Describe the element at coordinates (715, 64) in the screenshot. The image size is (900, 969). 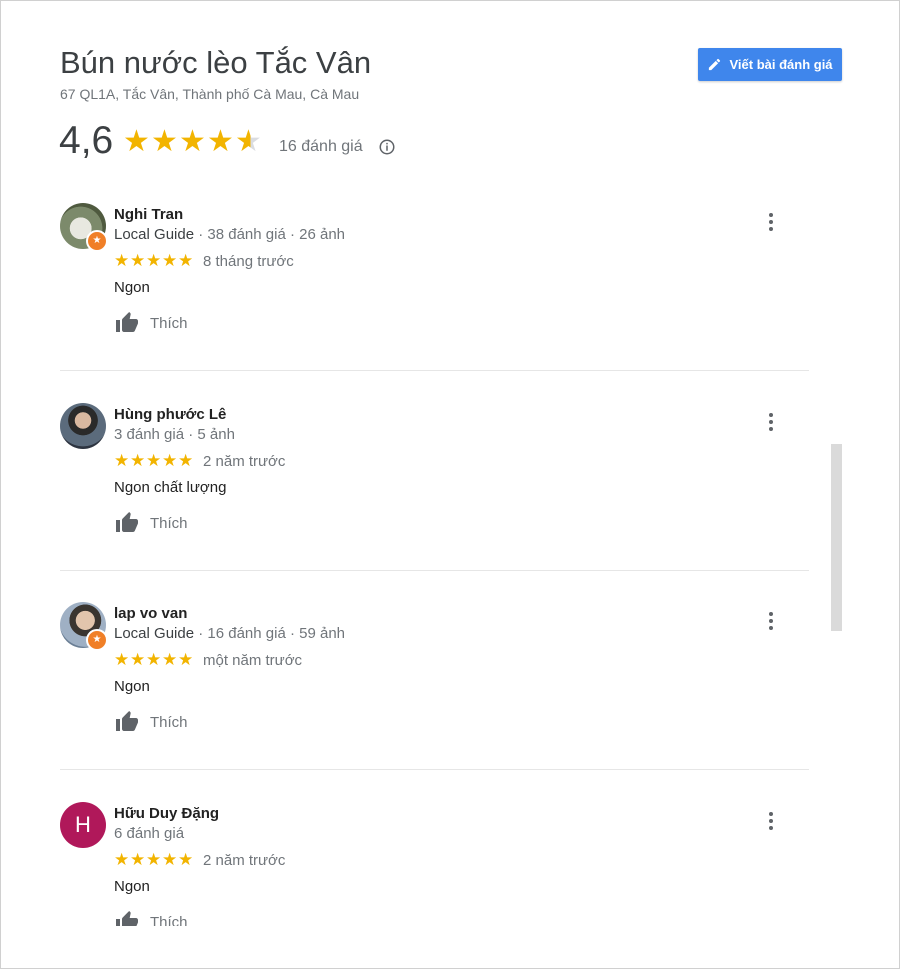
I see `pencil-icon` at that location.